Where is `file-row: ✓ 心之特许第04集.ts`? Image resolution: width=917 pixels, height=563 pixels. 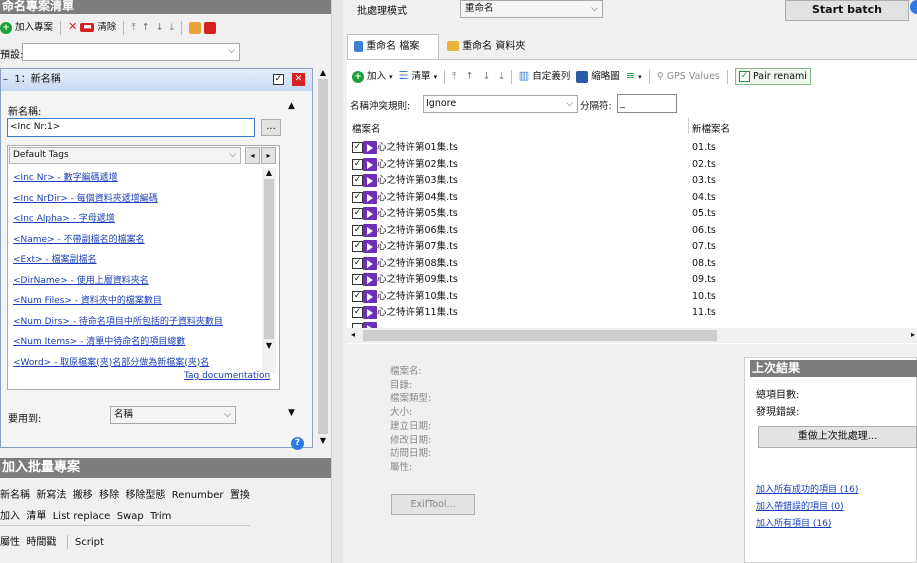
file-row: ✓ 心之特许第04集.ts is located at coordinates (405, 198).